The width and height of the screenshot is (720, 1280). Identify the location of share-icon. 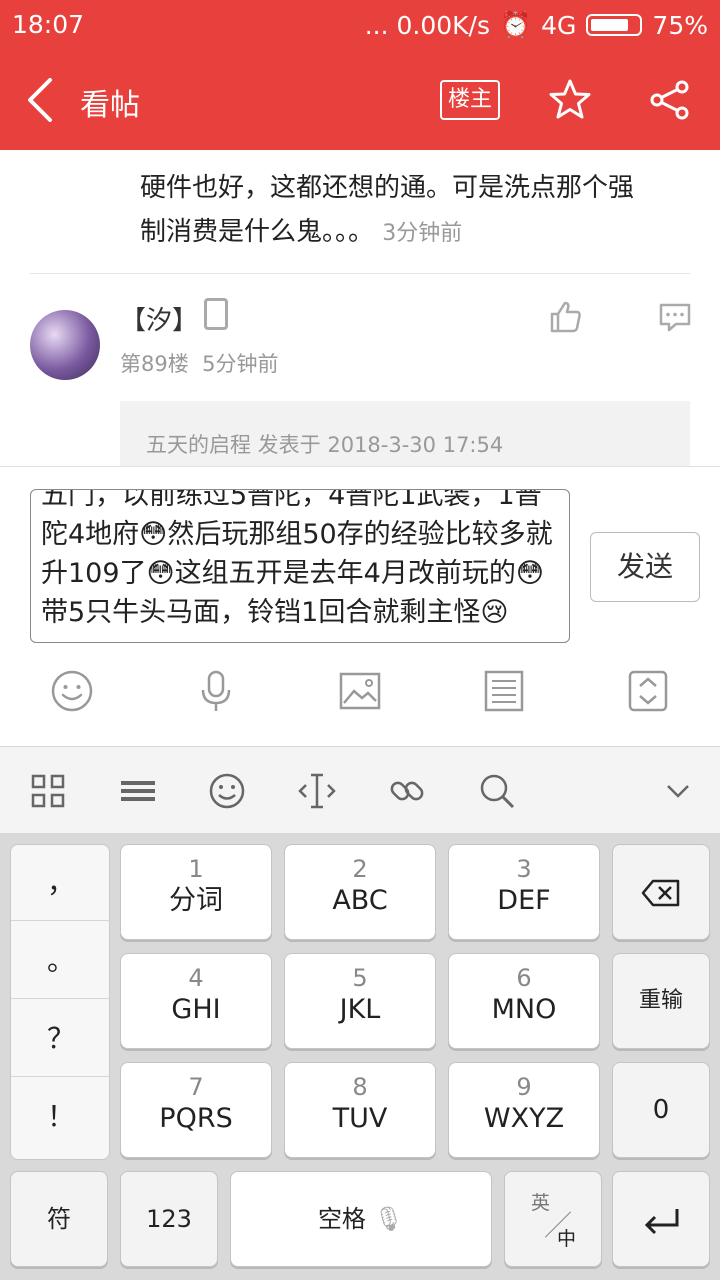
(670, 100).